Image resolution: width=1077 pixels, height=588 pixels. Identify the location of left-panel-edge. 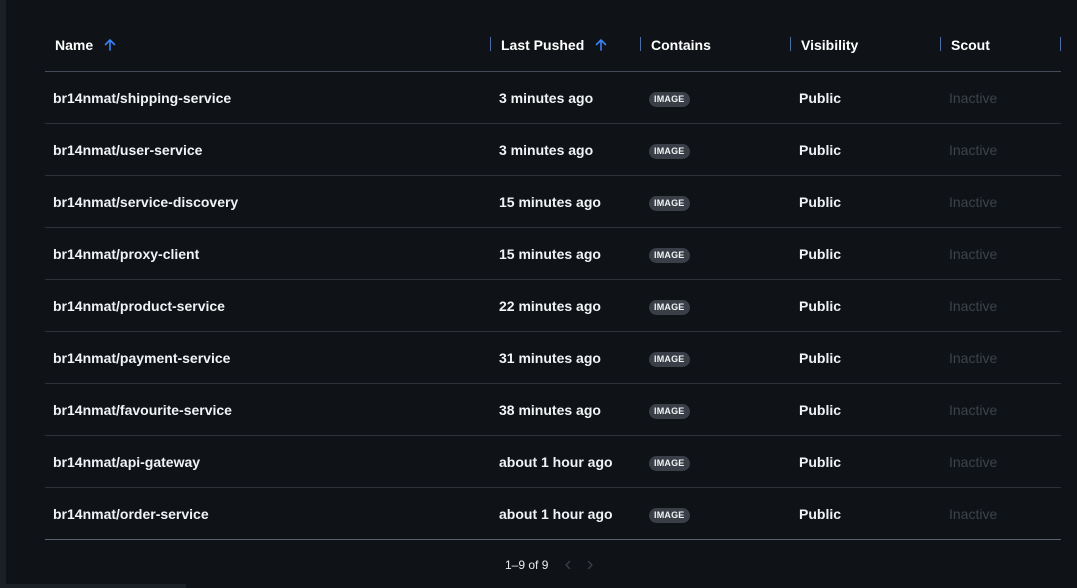
(3, 294).